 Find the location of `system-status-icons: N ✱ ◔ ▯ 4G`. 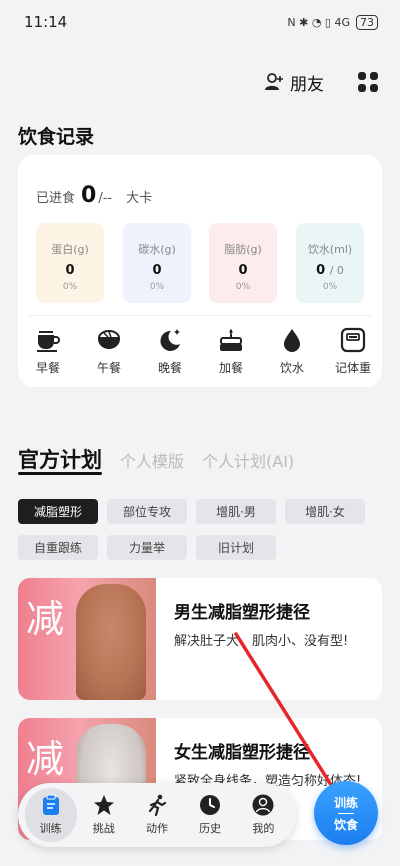

system-status-icons: N ✱ ◔ ▯ 4G is located at coordinates (318, 22).